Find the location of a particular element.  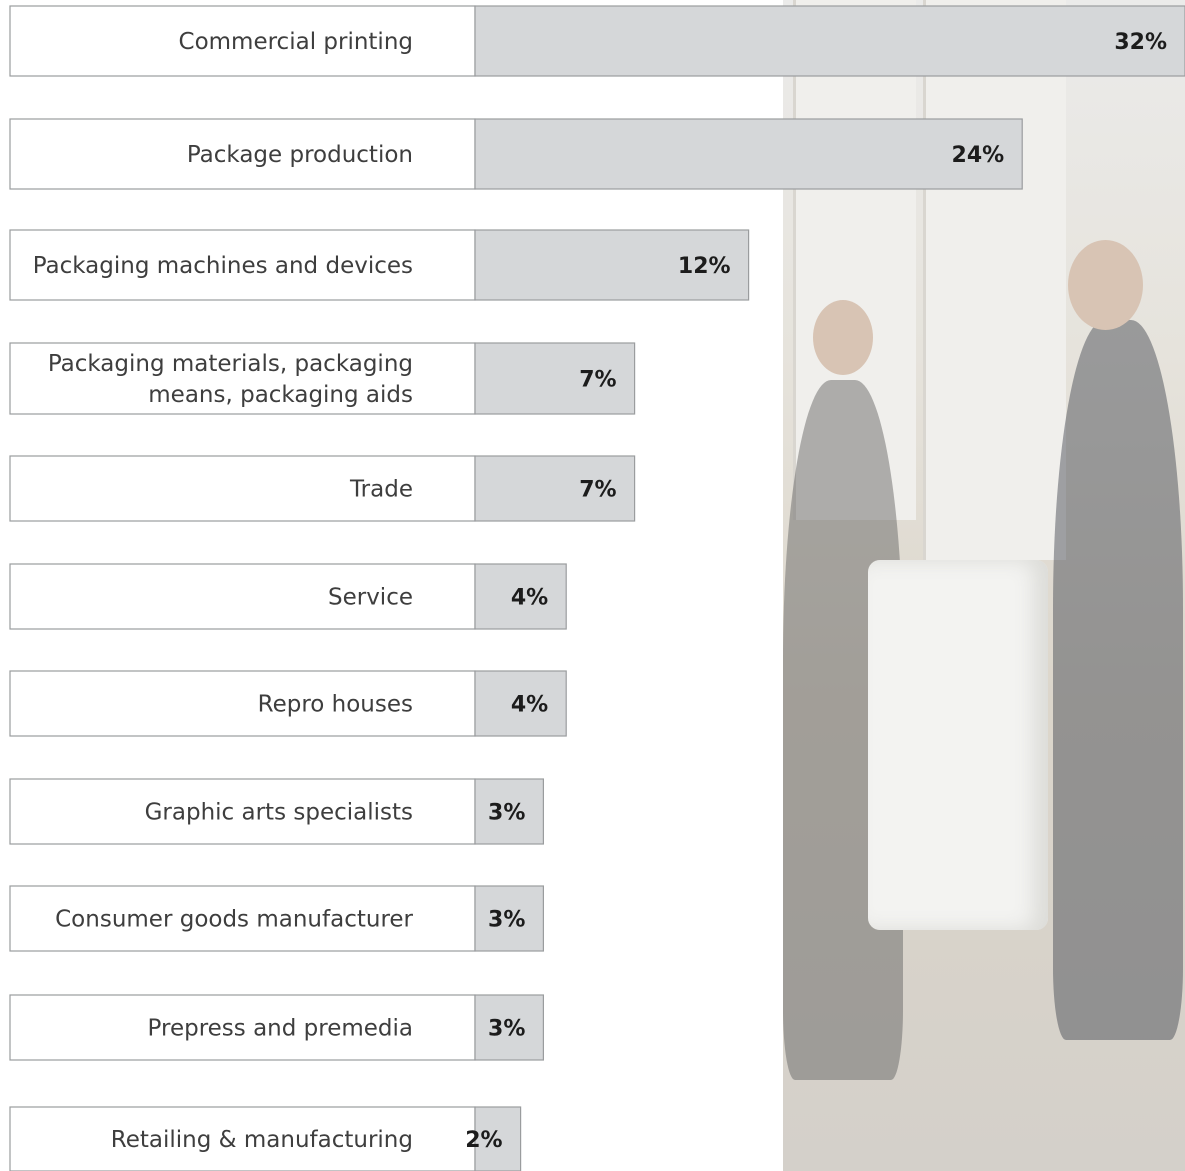

bar-group: Repro houses 4% is located at coordinates (288, 703).